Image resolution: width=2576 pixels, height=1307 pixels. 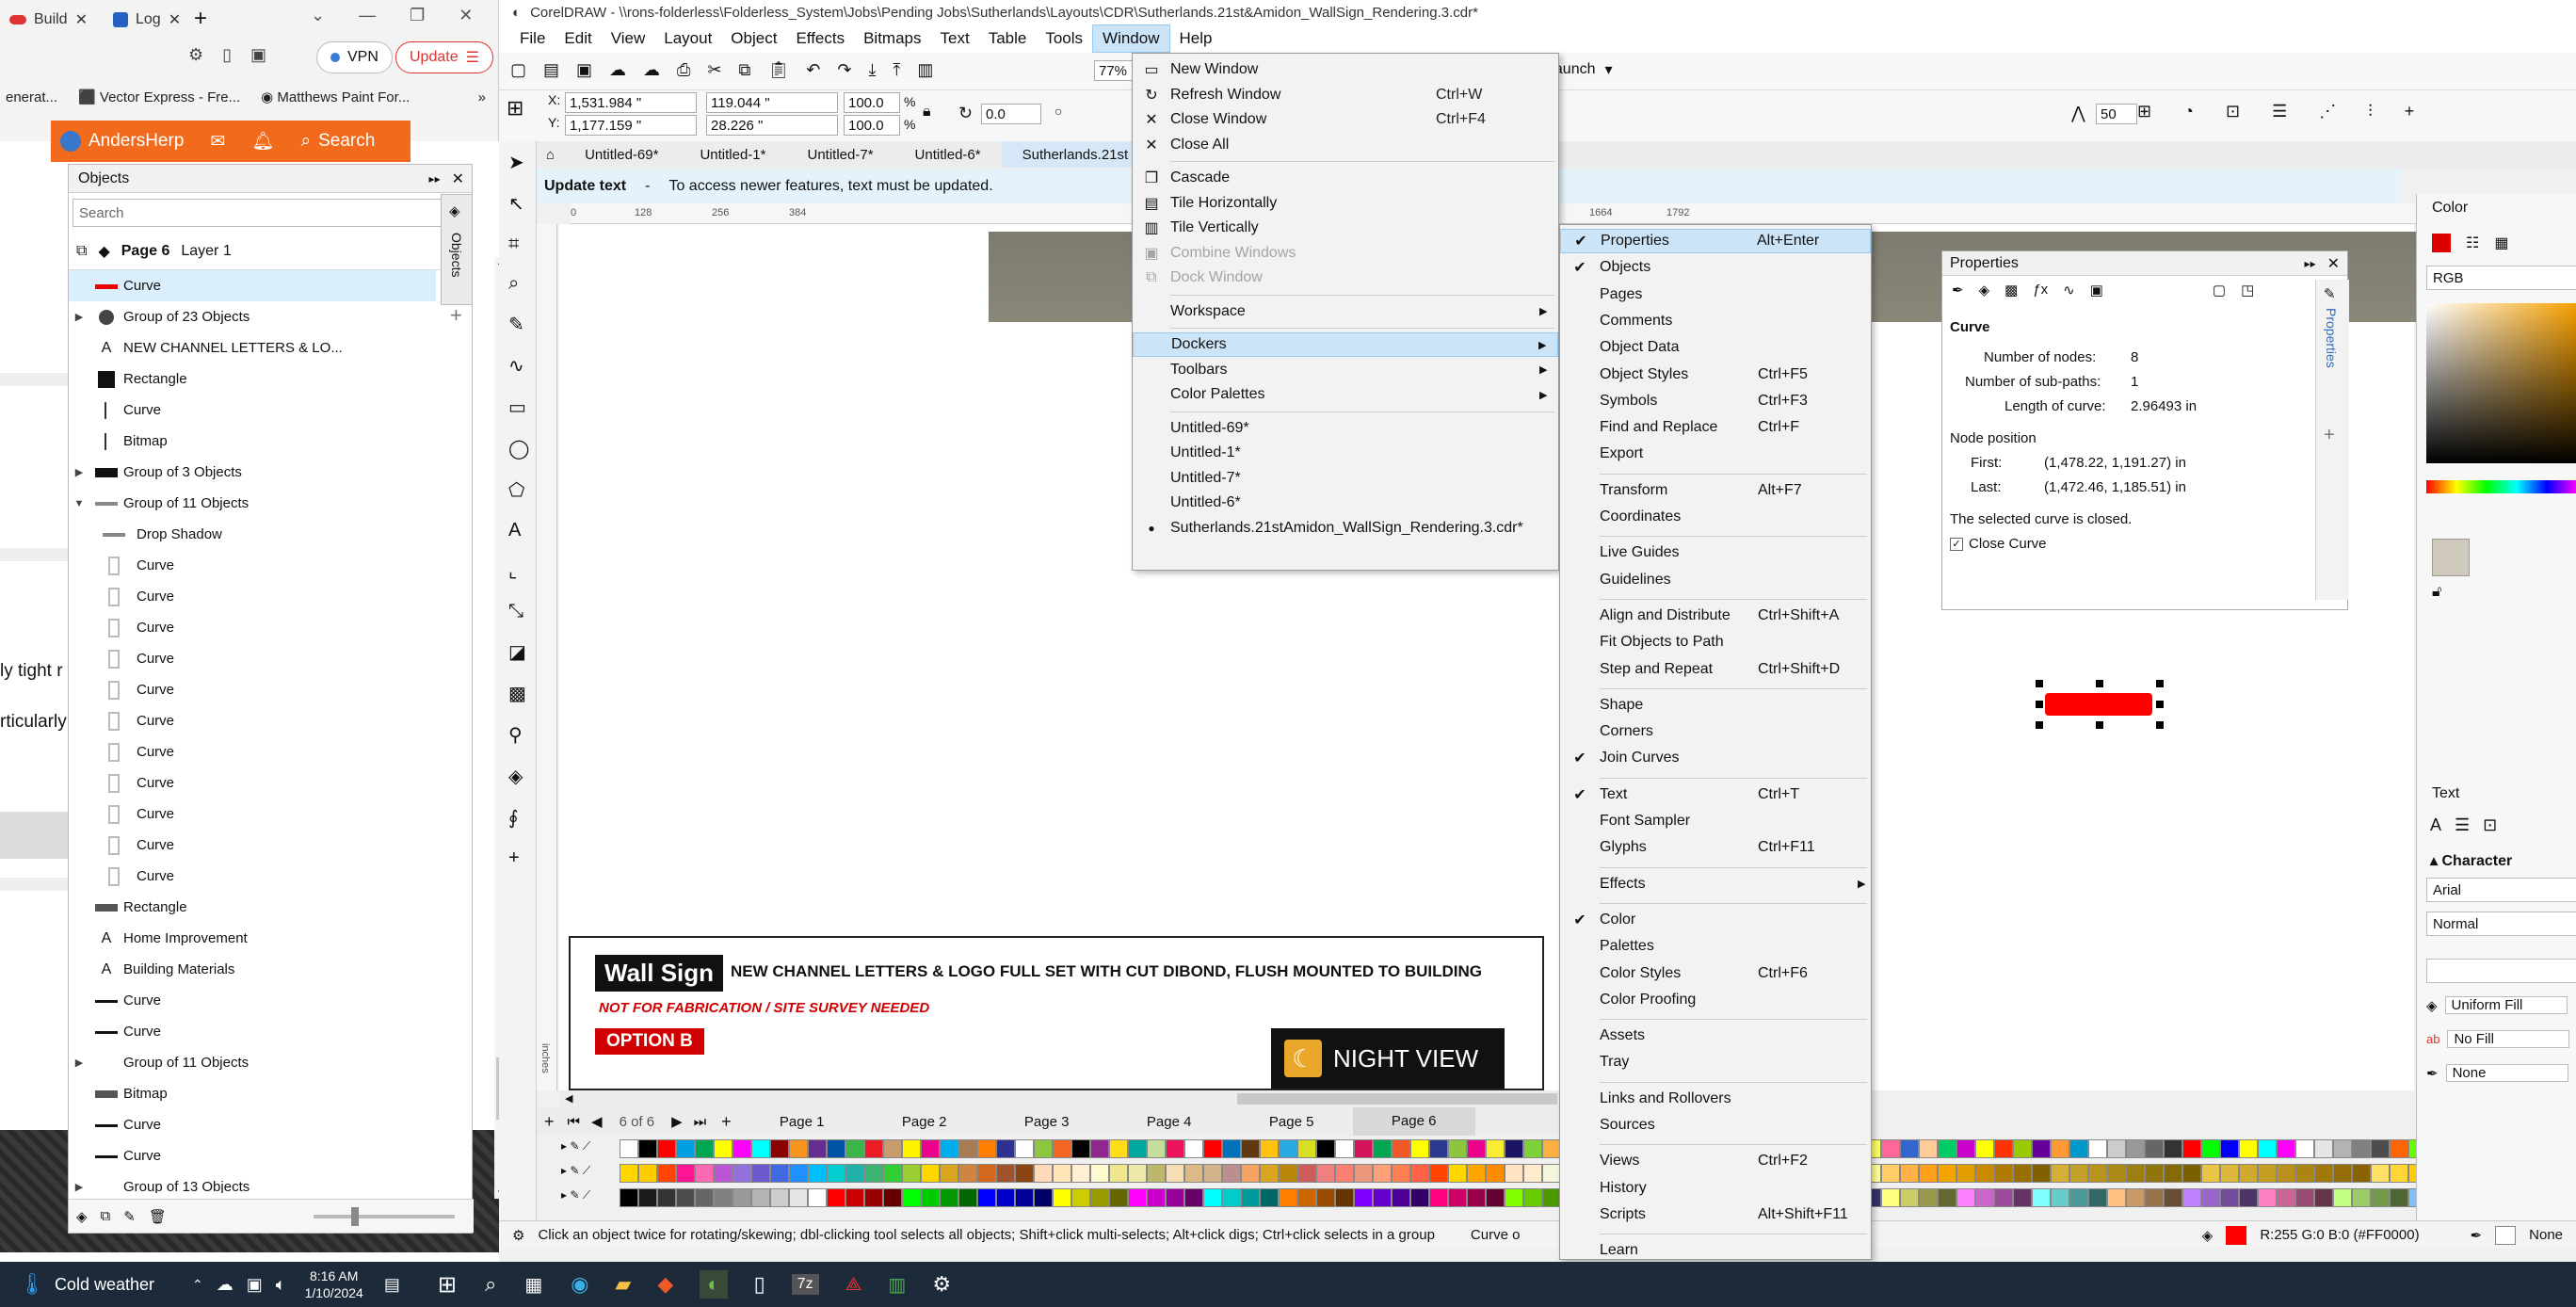 What do you see at coordinates (2498, 1039) in the screenshot?
I see `background-fill-select: ab No Fill` at bounding box center [2498, 1039].